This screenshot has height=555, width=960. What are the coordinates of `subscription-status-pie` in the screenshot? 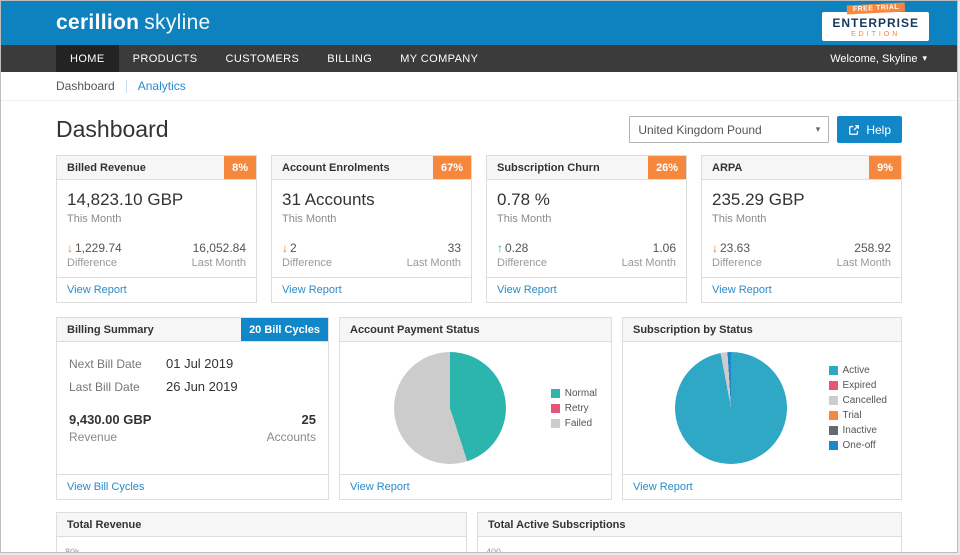 It's located at (730, 408).